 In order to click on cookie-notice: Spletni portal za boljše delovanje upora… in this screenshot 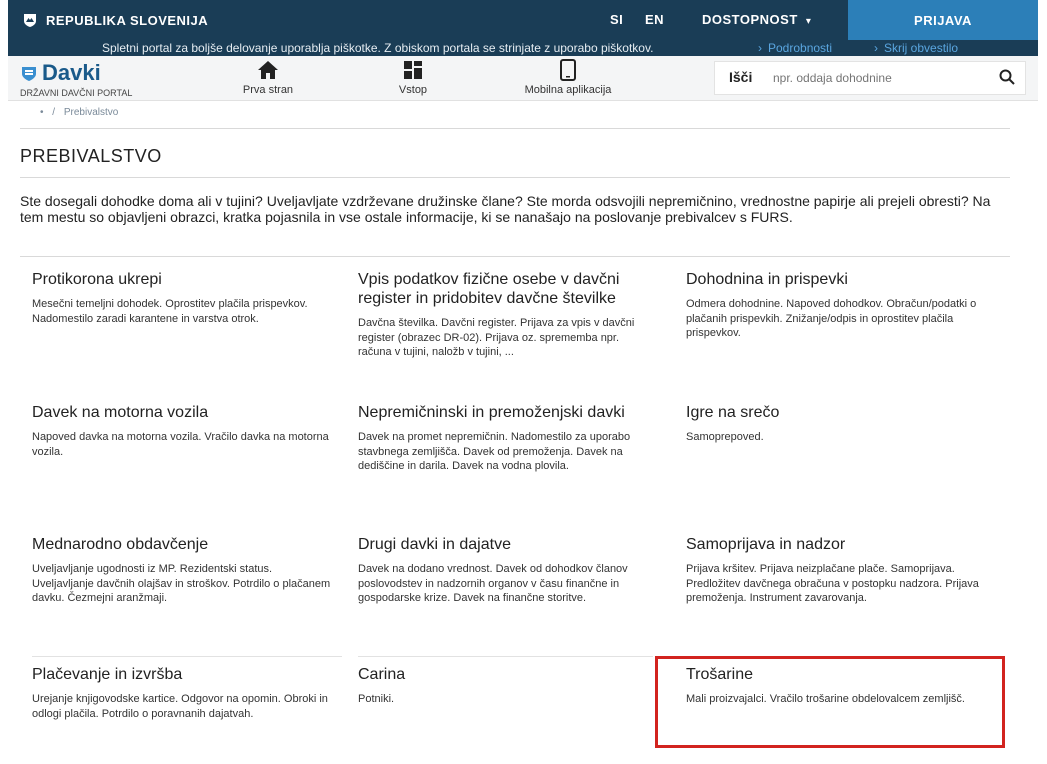, I will do `click(523, 48)`.